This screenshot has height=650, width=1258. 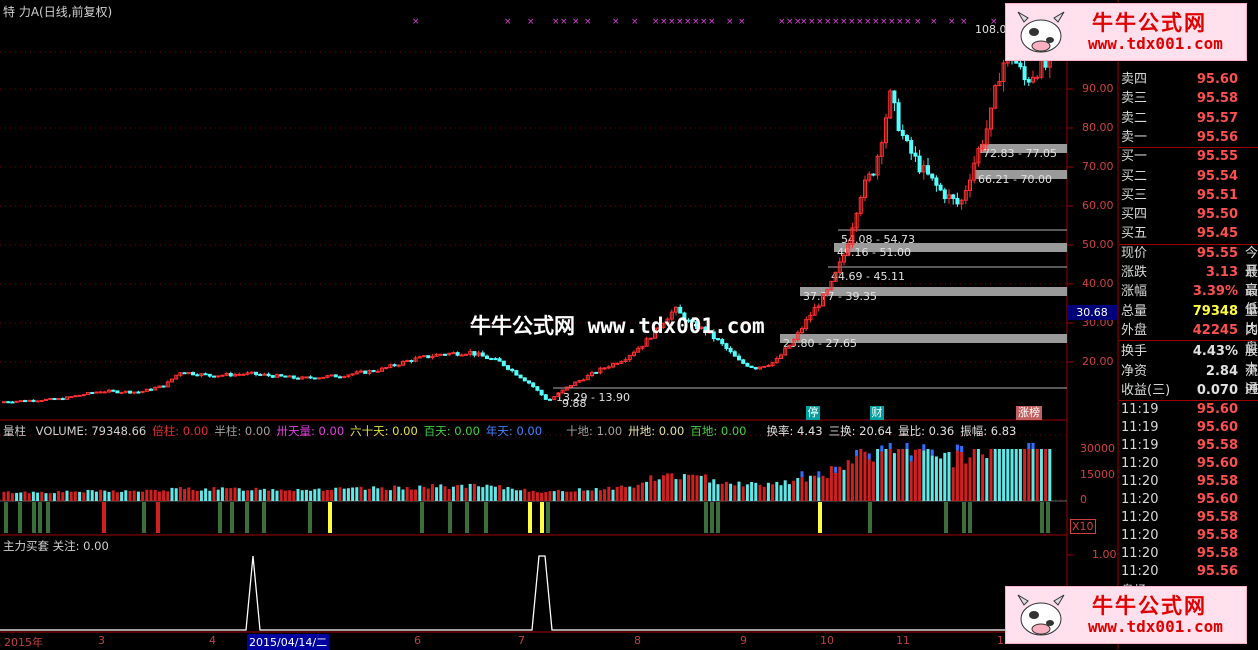 What do you see at coordinates (1188, 80) in the screenshot?
I see `quote-row: 卖四 95.60` at bounding box center [1188, 80].